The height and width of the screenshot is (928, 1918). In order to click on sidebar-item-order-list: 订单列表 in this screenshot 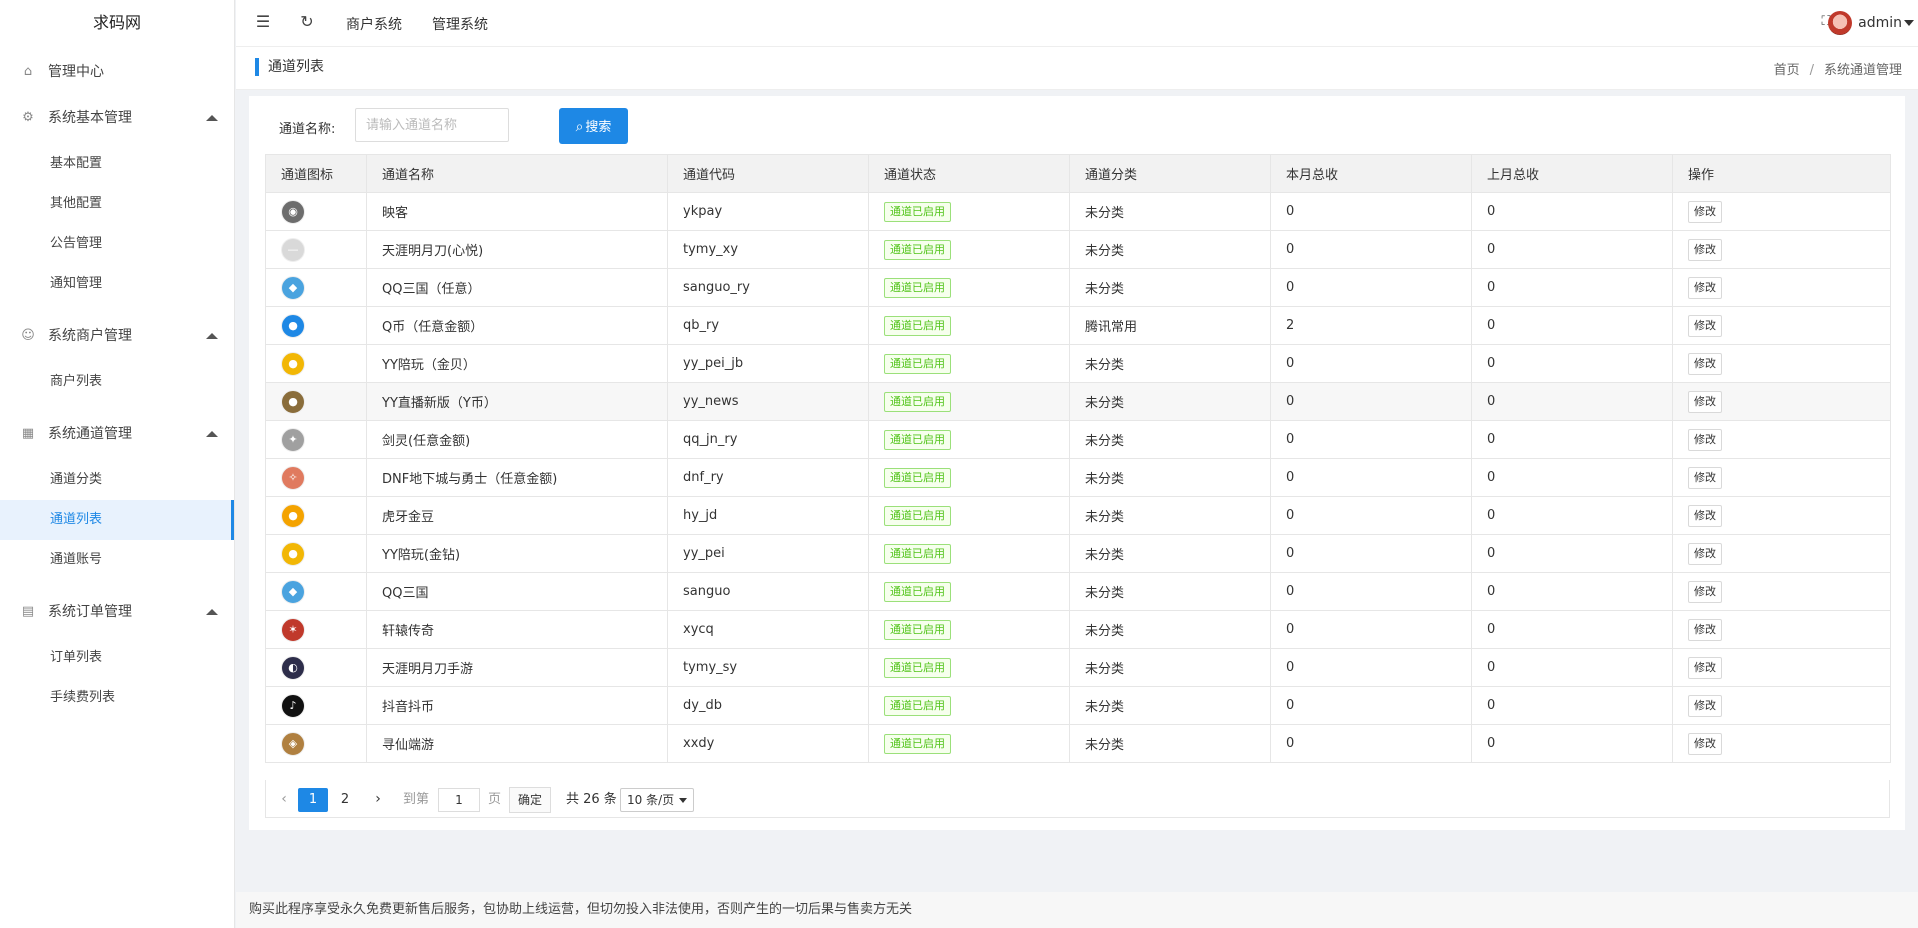, I will do `click(117, 658)`.